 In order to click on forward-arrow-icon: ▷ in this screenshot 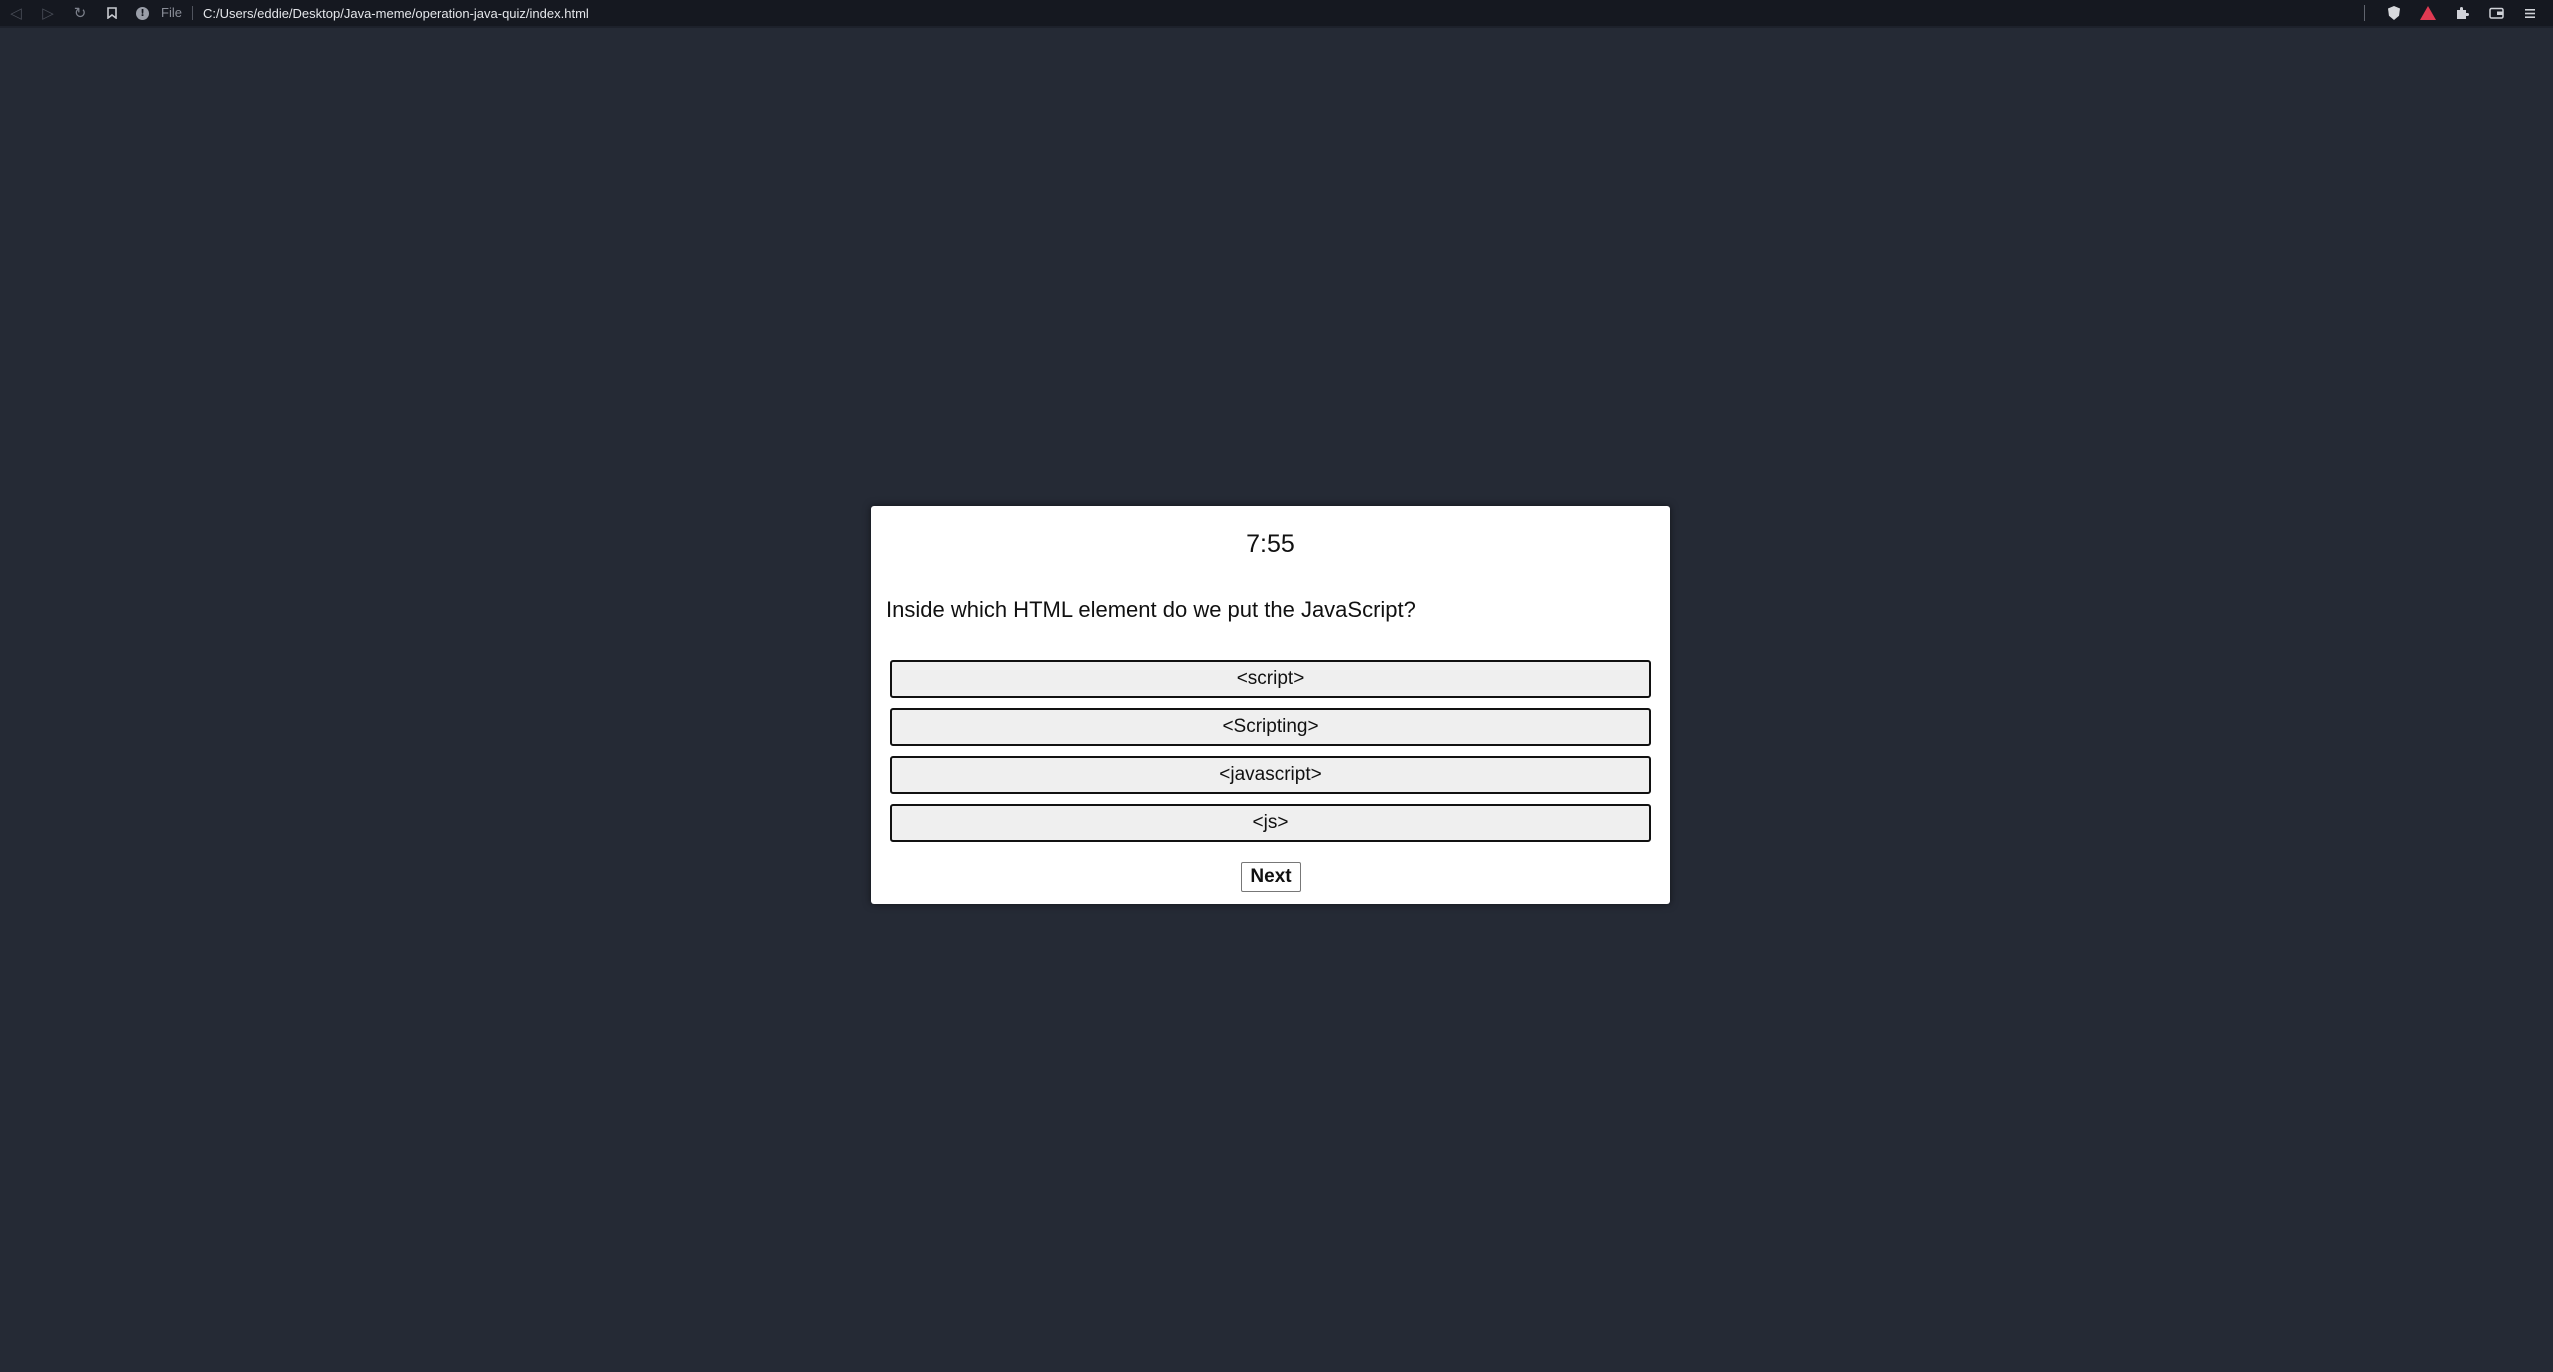, I will do `click(48, 13)`.